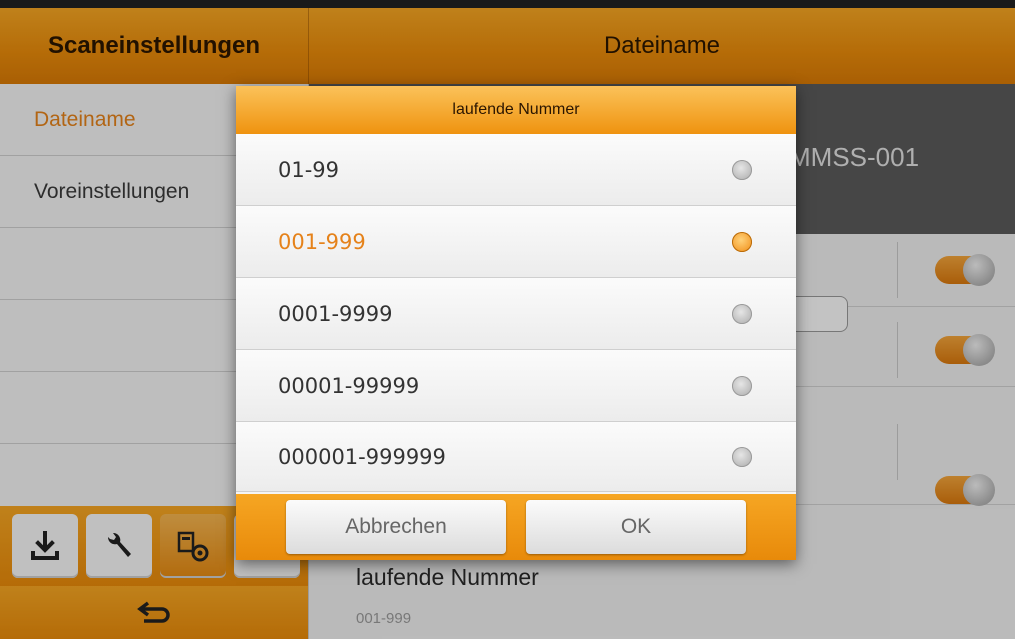 The width and height of the screenshot is (1015, 639). Describe the element at coordinates (516, 457) in the screenshot. I see `option-000001-999999: 000001-999999` at that location.